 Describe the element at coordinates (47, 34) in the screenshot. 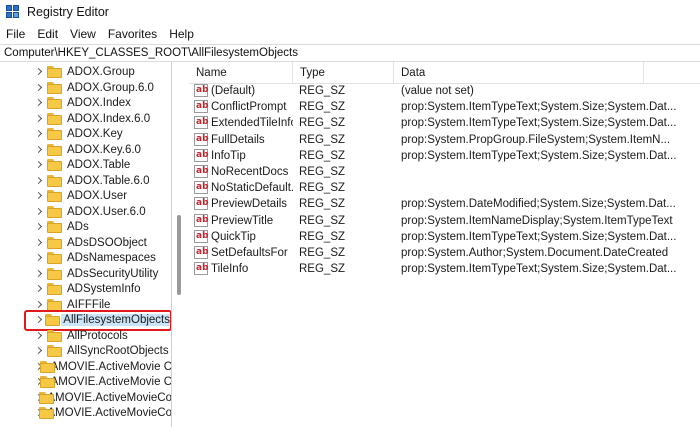

I see `menu-edit: Edit` at that location.